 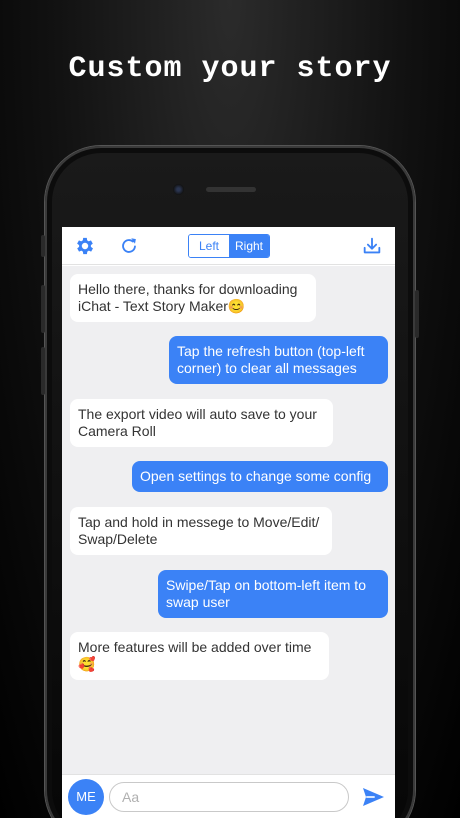 I want to click on phone-volume-up, so click(x=43, y=309).